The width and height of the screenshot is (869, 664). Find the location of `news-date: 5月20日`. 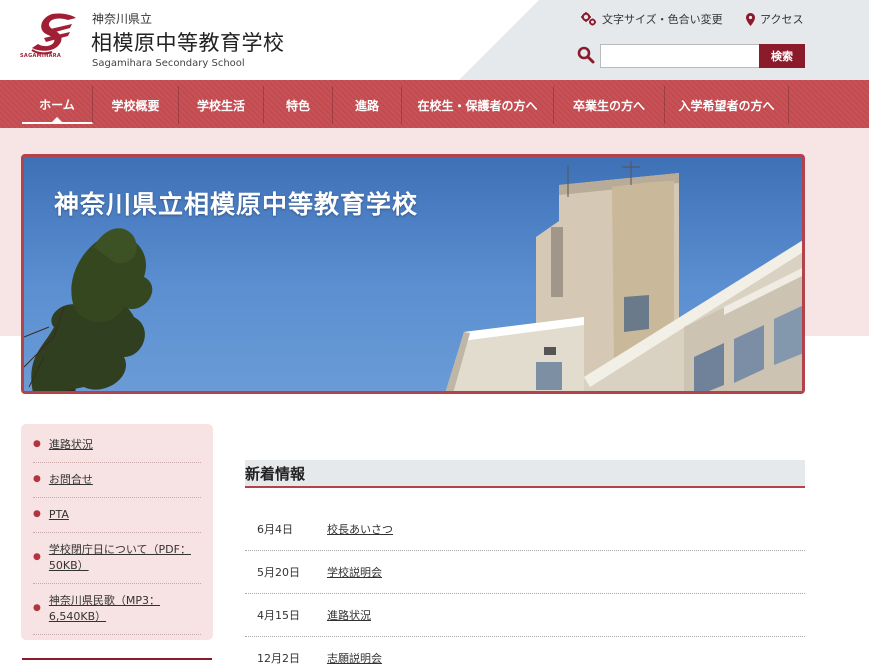

news-date: 5月20日 is located at coordinates (278, 572).